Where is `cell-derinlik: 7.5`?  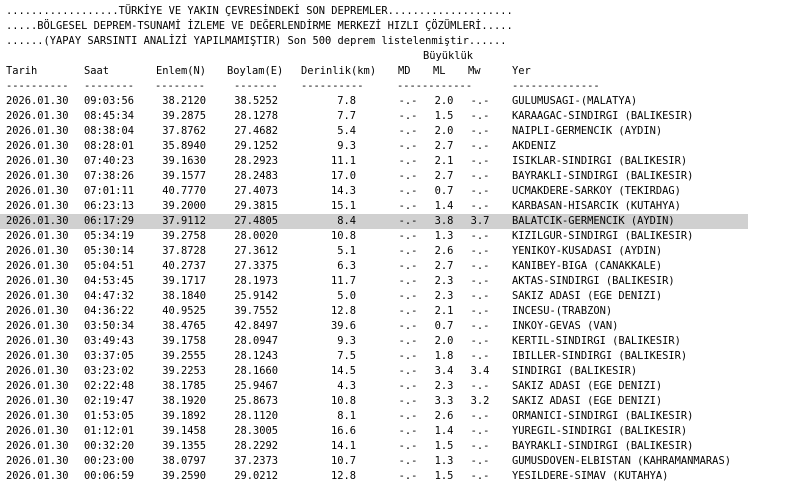
cell-derinlik: 7.5 is located at coordinates (346, 356).